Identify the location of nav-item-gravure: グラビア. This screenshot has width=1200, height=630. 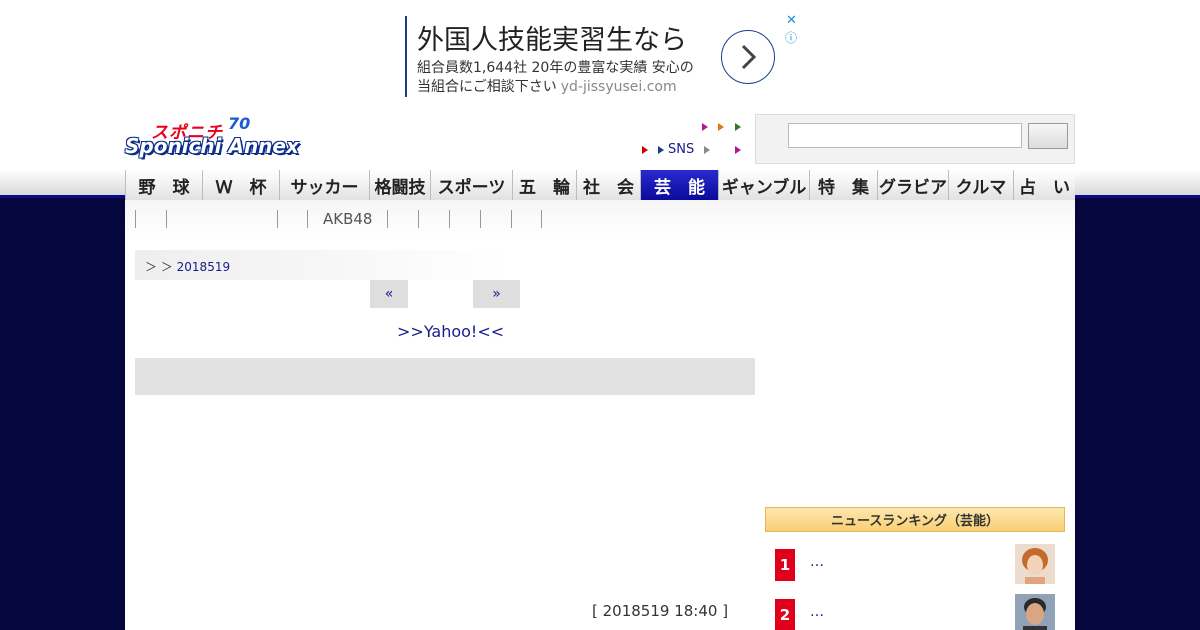
(912, 185).